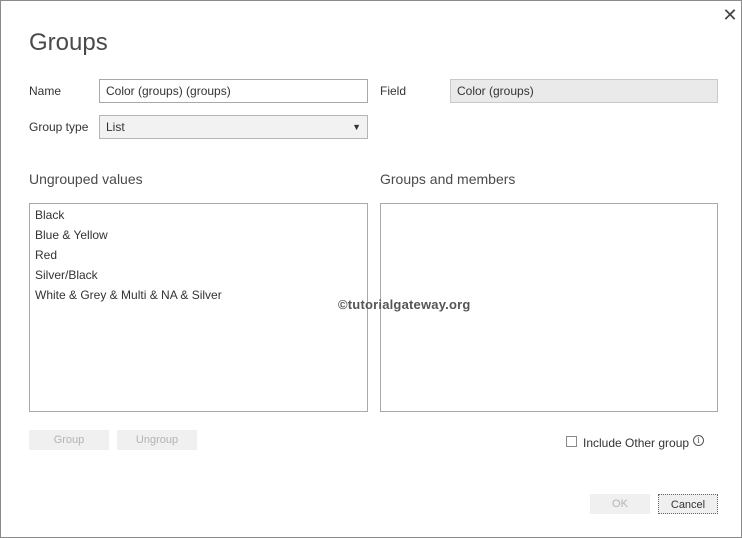  What do you see at coordinates (393, 91) in the screenshot?
I see `field-label: Field` at bounding box center [393, 91].